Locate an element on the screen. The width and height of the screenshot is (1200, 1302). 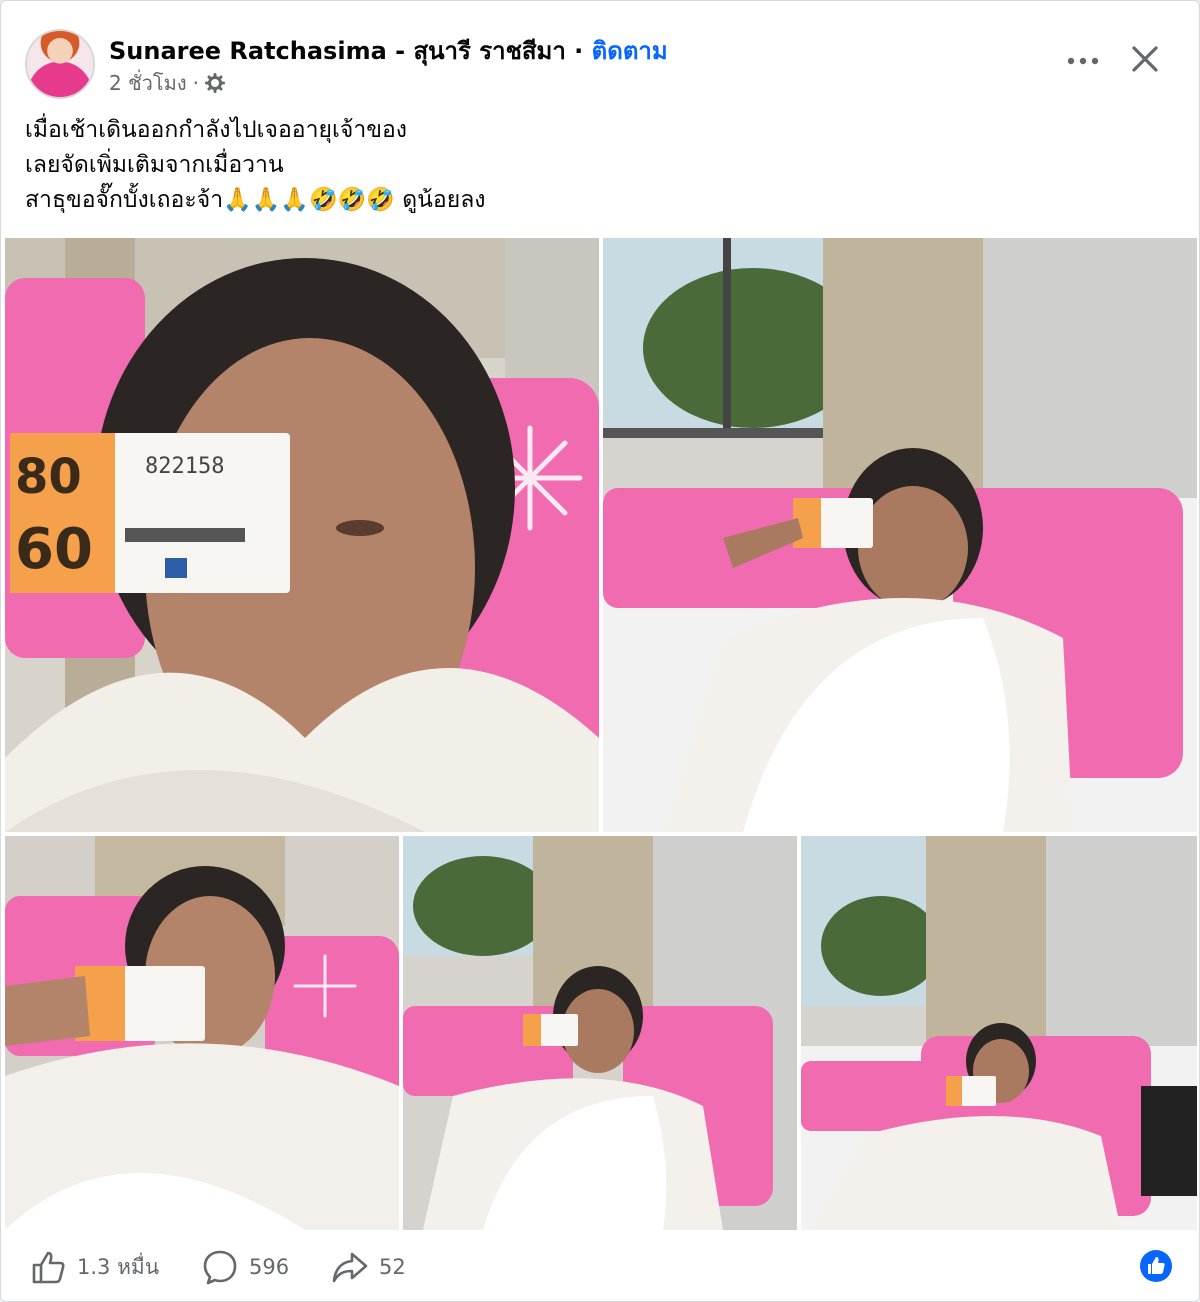
ticket-number: 822158 is located at coordinates (184, 466).